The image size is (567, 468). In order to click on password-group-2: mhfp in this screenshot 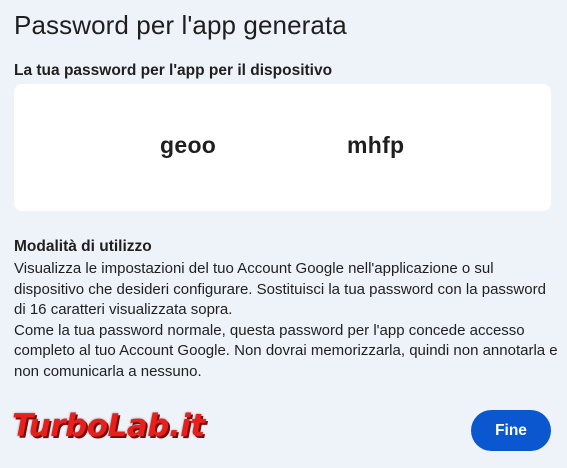, I will do `click(376, 145)`.